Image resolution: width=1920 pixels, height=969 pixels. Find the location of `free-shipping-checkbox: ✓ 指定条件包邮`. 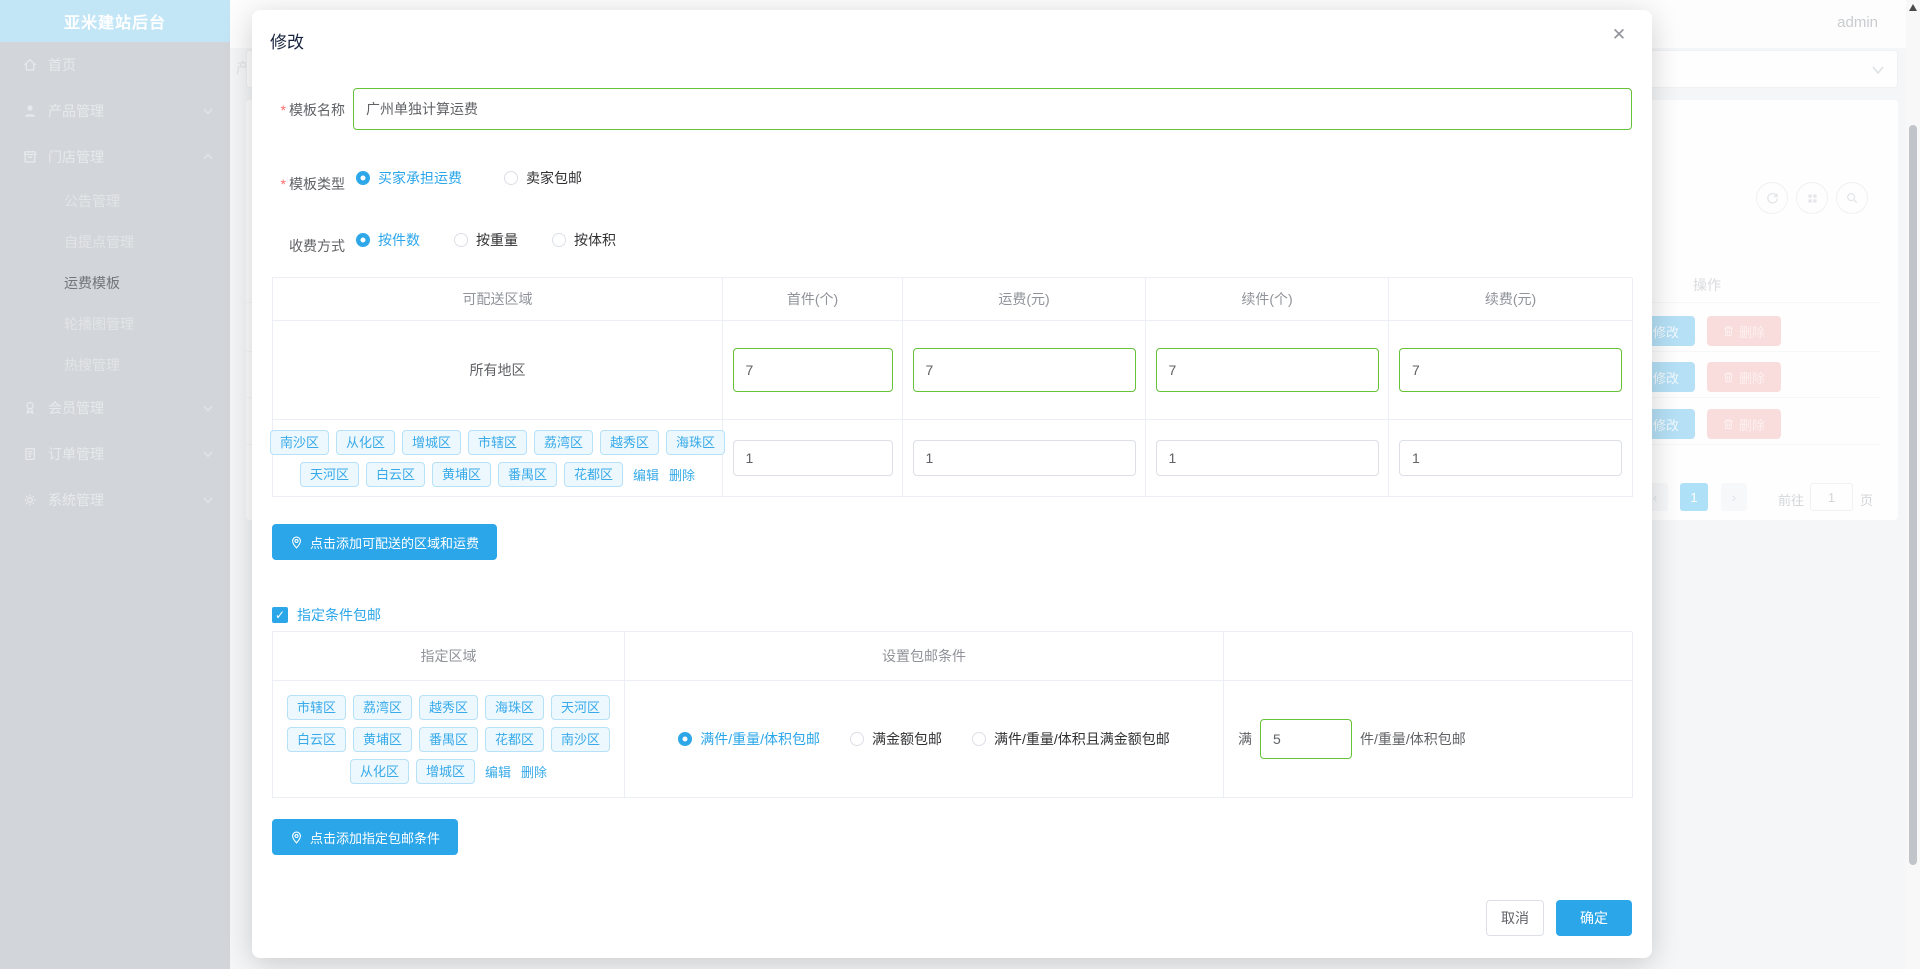

free-shipping-checkbox: ✓ 指定条件包邮 is located at coordinates (326, 615).